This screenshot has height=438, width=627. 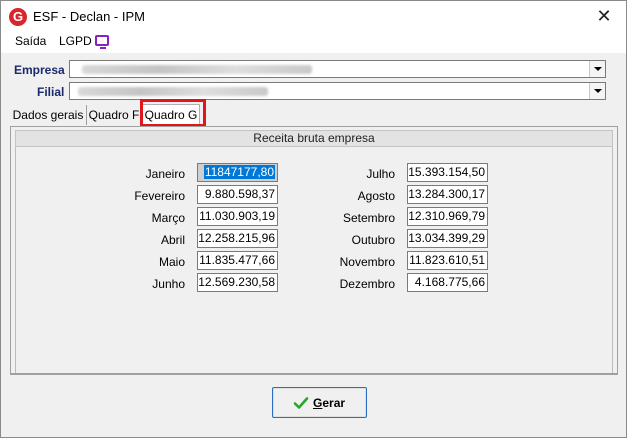 What do you see at coordinates (447, 260) in the screenshot?
I see `value-novembro: 11.823.610,51` at bounding box center [447, 260].